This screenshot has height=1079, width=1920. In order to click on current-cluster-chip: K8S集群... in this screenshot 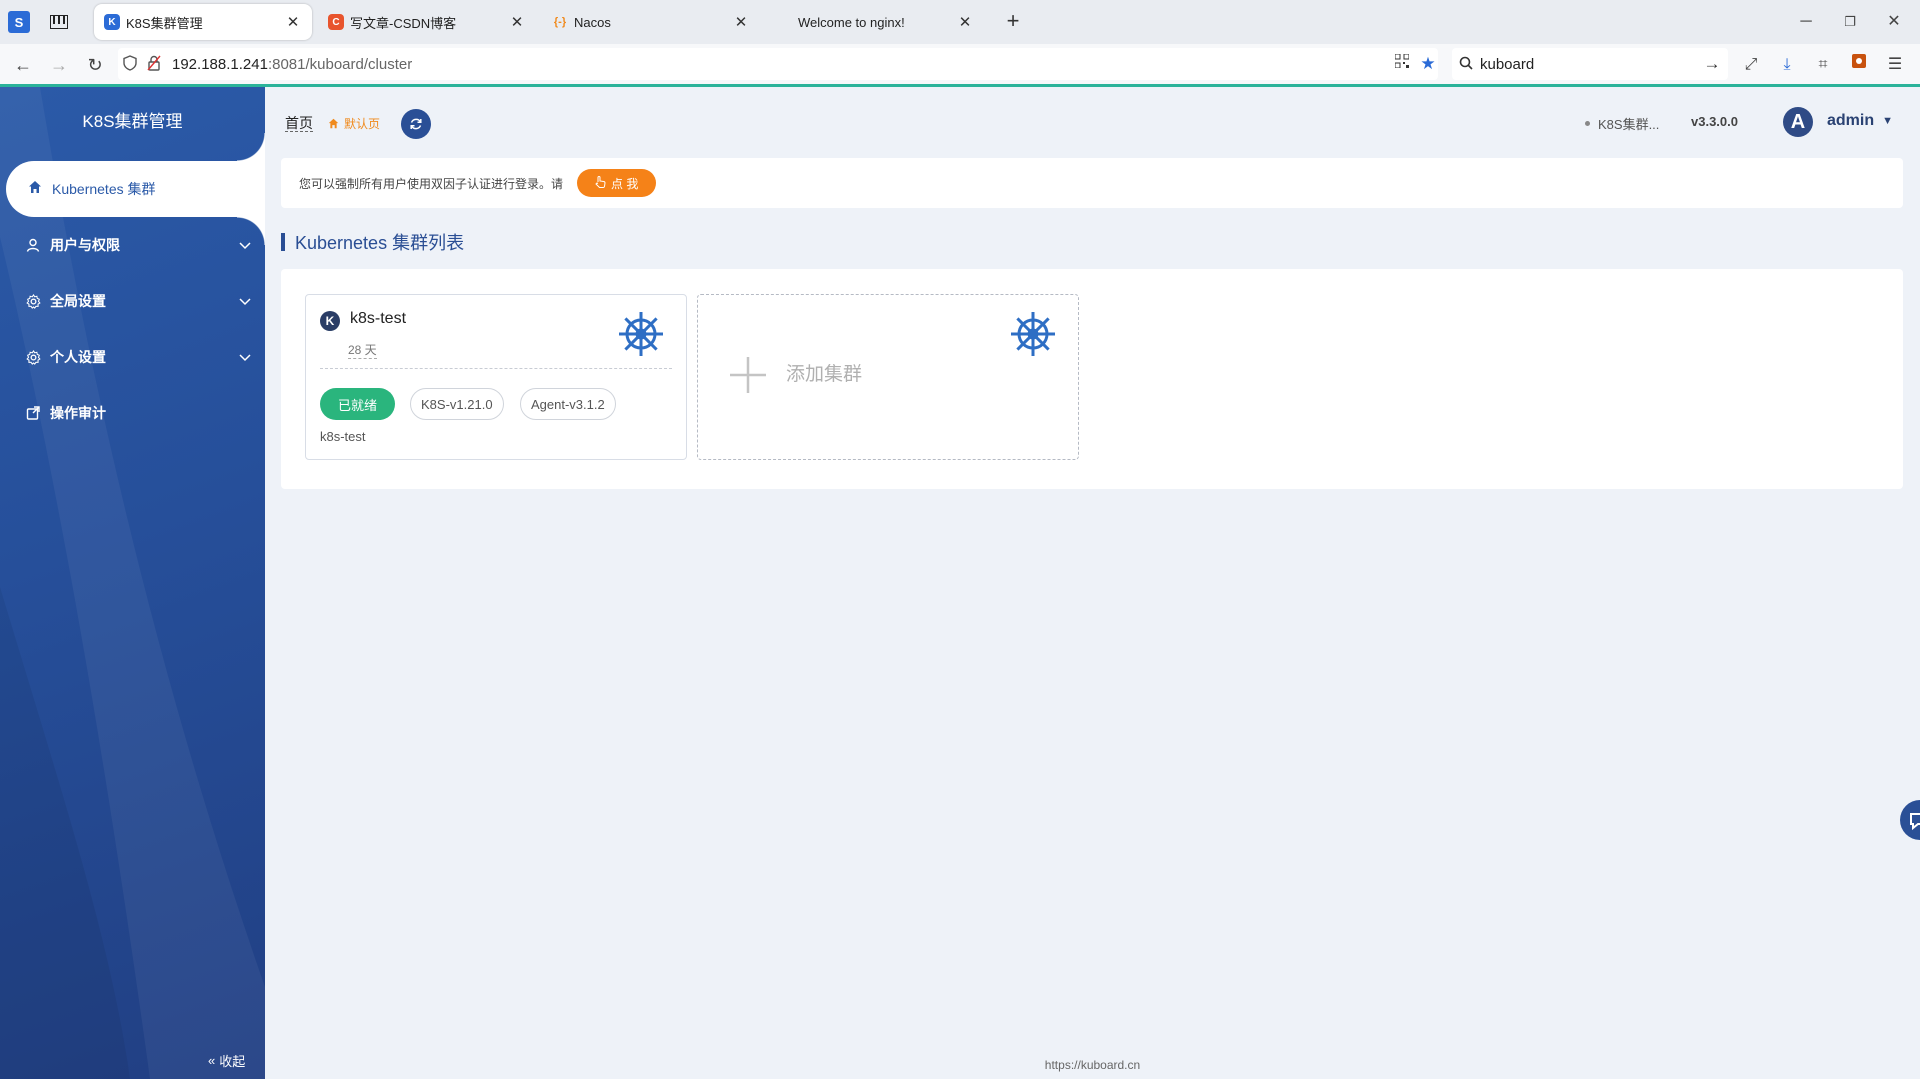, I will do `click(1622, 123)`.